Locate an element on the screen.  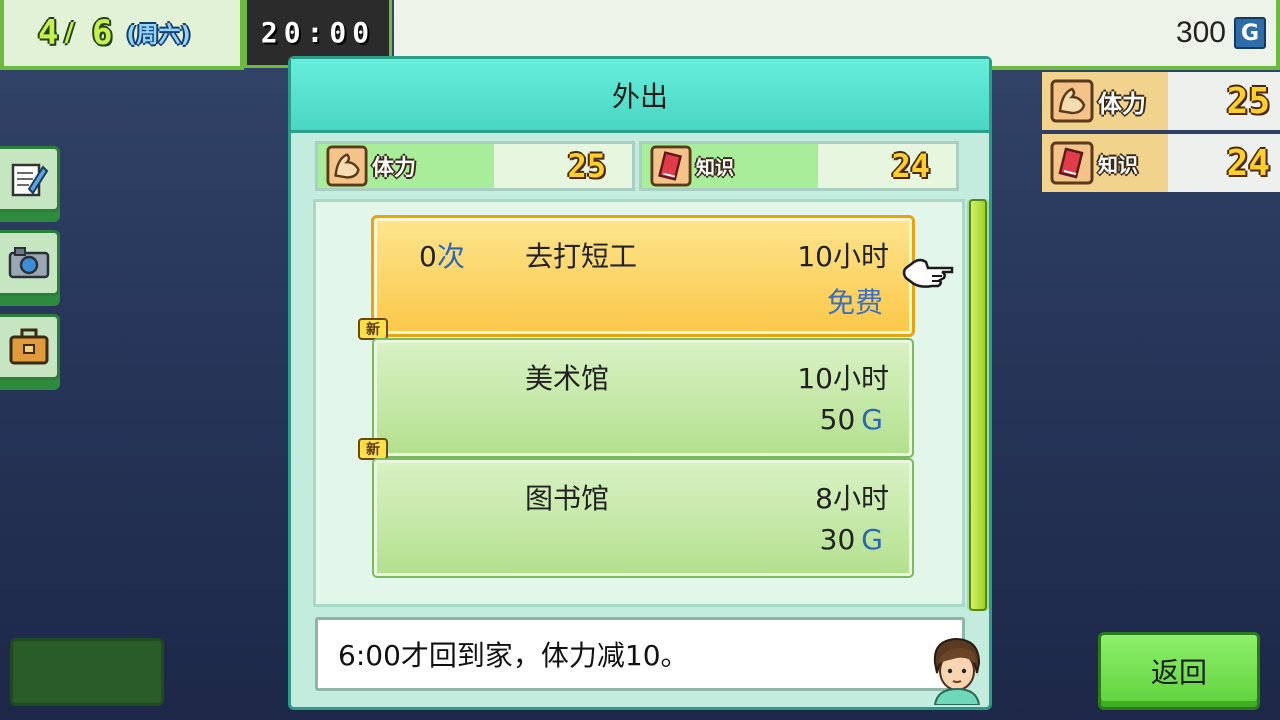
dialog-stamina: 体力 25 is located at coordinates (475, 166).